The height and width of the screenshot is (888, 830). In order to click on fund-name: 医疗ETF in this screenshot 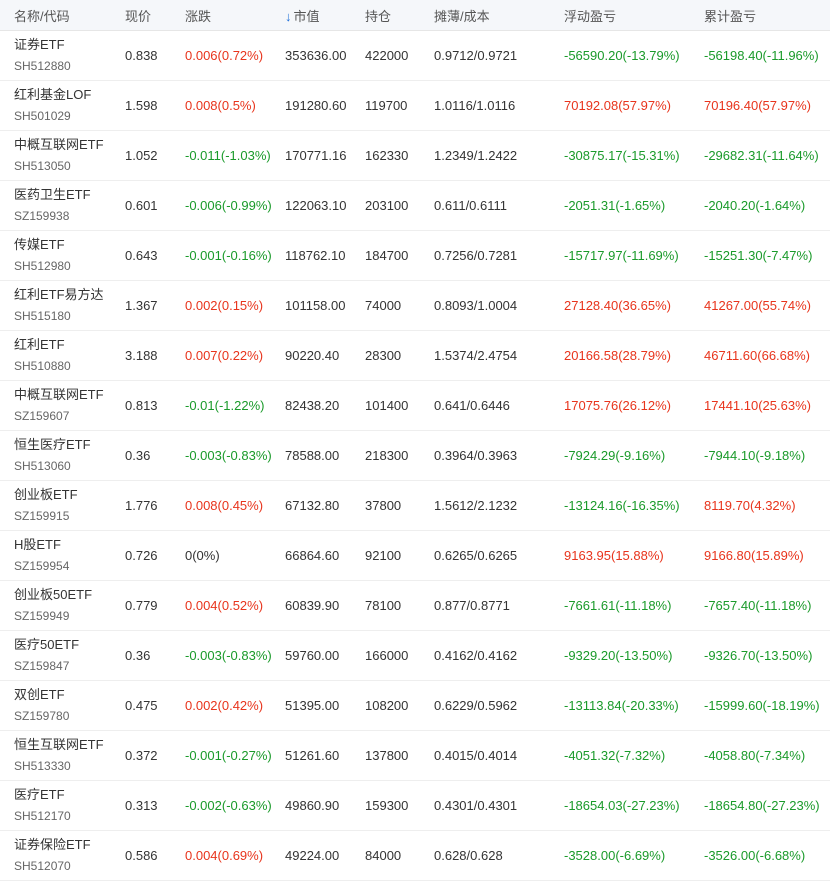, I will do `click(39, 794)`.